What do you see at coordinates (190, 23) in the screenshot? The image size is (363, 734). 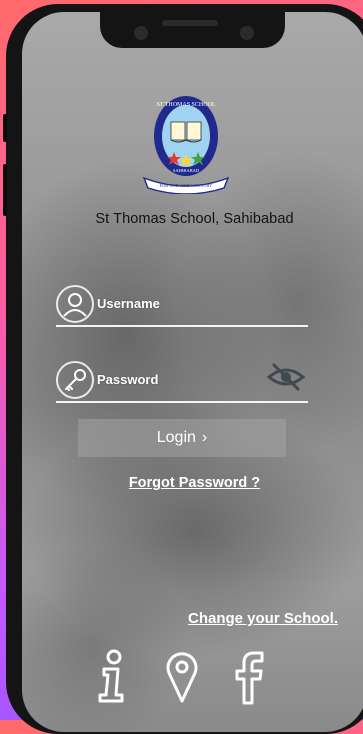 I see `speaker-grille` at bounding box center [190, 23].